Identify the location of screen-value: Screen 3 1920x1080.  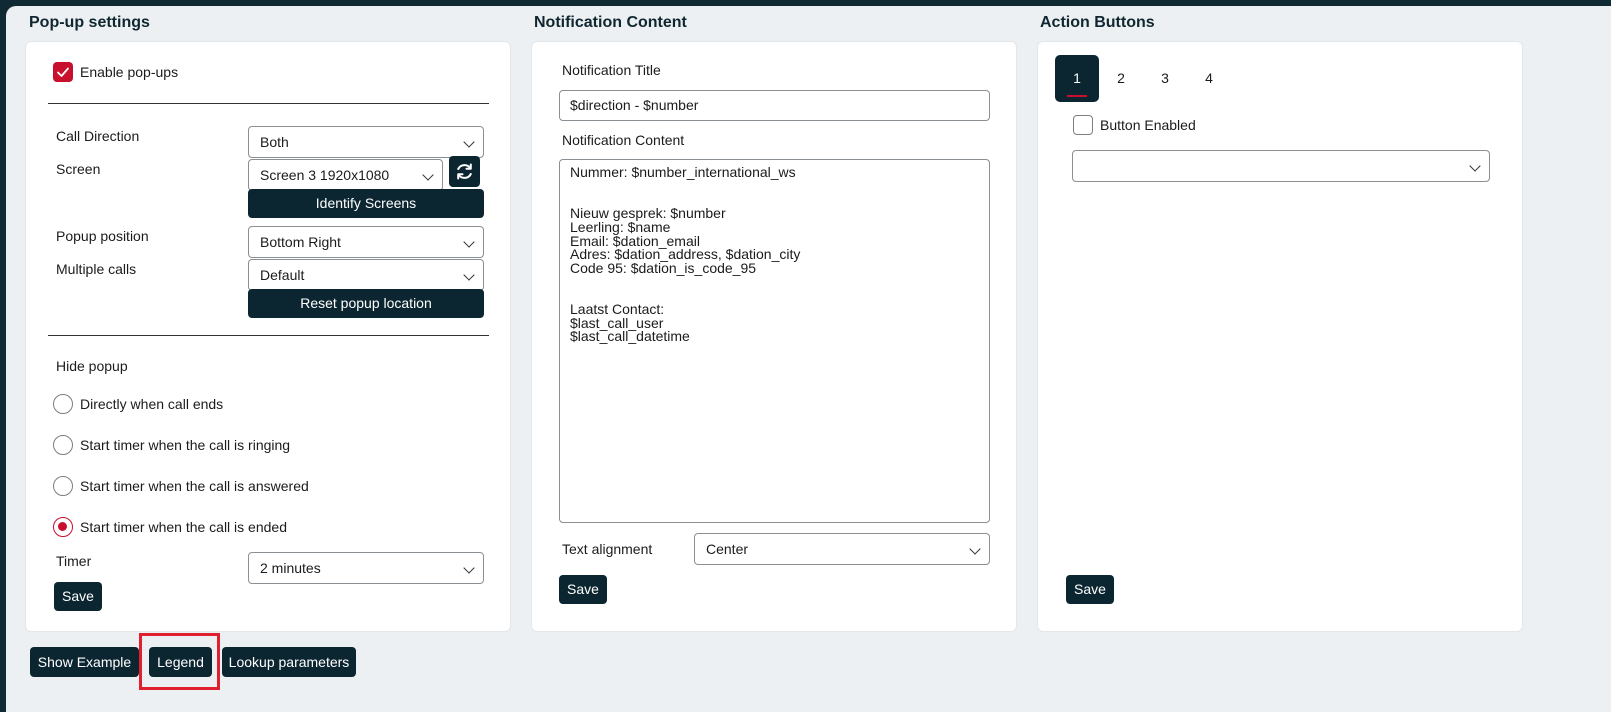
(325, 175).